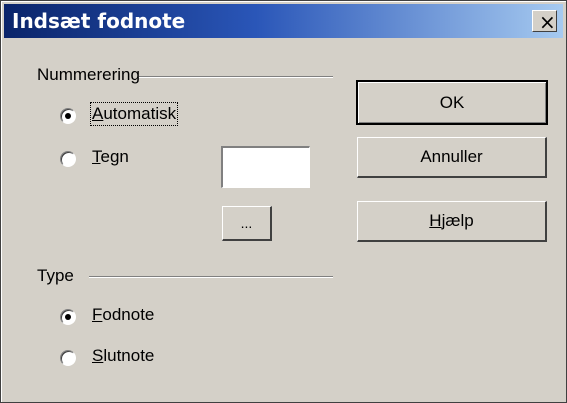  I want to click on radio-footnote-label: Fodnote, so click(123, 315).